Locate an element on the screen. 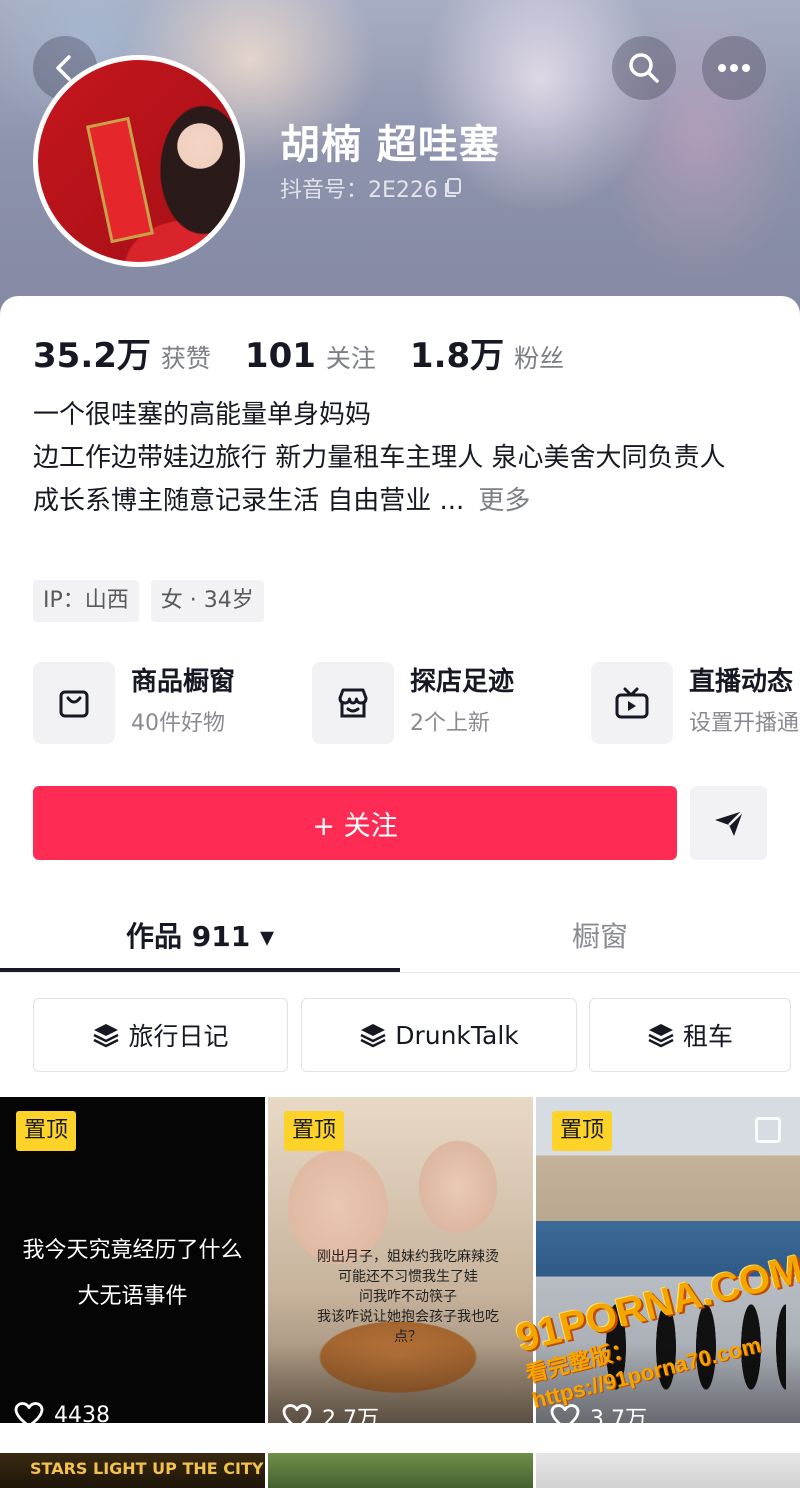 The width and height of the screenshot is (800, 1488). feature-subtitle: 2个上新 is located at coordinates (450, 723).